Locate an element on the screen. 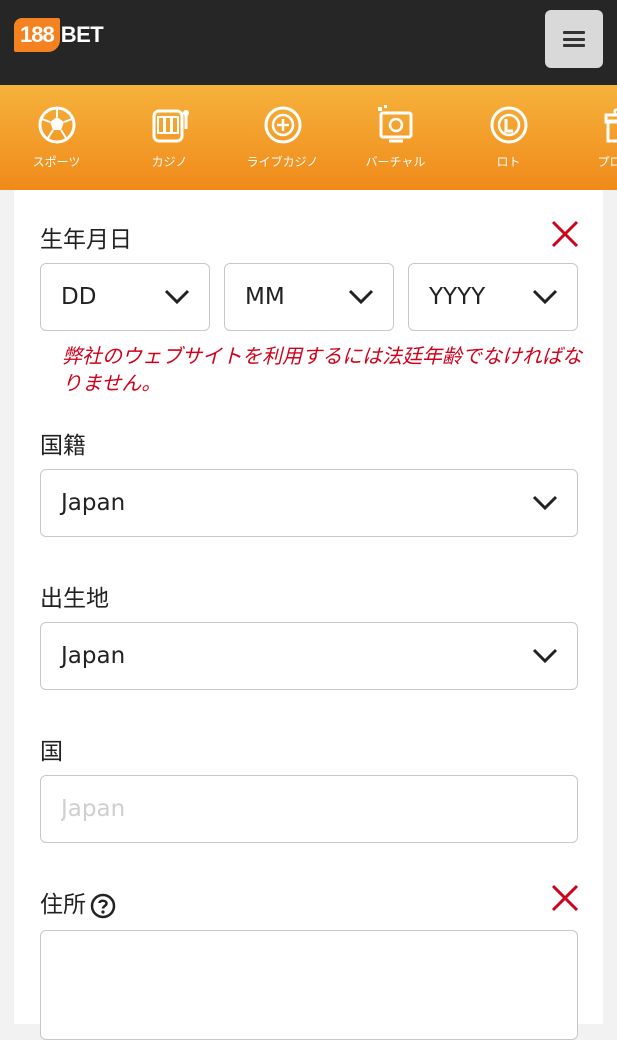 Image resolution: width=617 pixels, height=1040 pixels. dob-label: 生年月日 is located at coordinates (86, 237).